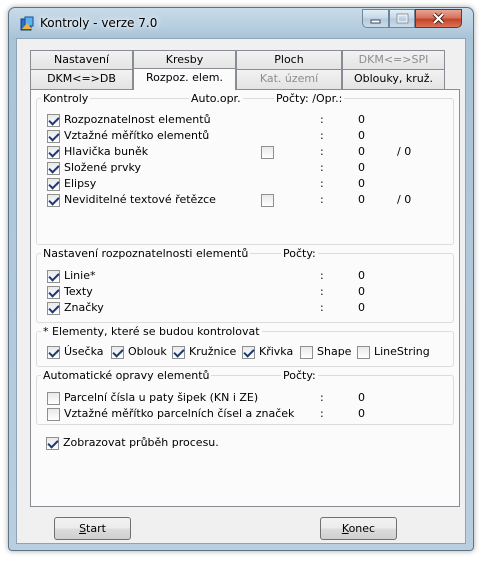  Describe the element at coordinates (80, 275) in the screenshot. I see `rozpoznatelnost-label: Linie*` at that location.